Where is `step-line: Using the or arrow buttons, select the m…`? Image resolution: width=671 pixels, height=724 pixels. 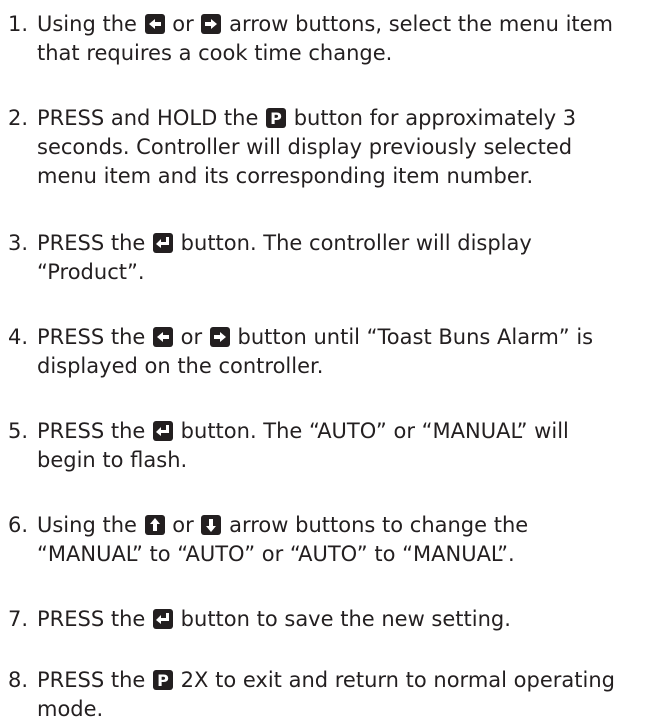
step-line: Using the or arrow buttons, select the m… is located at coordinates (354, 24).